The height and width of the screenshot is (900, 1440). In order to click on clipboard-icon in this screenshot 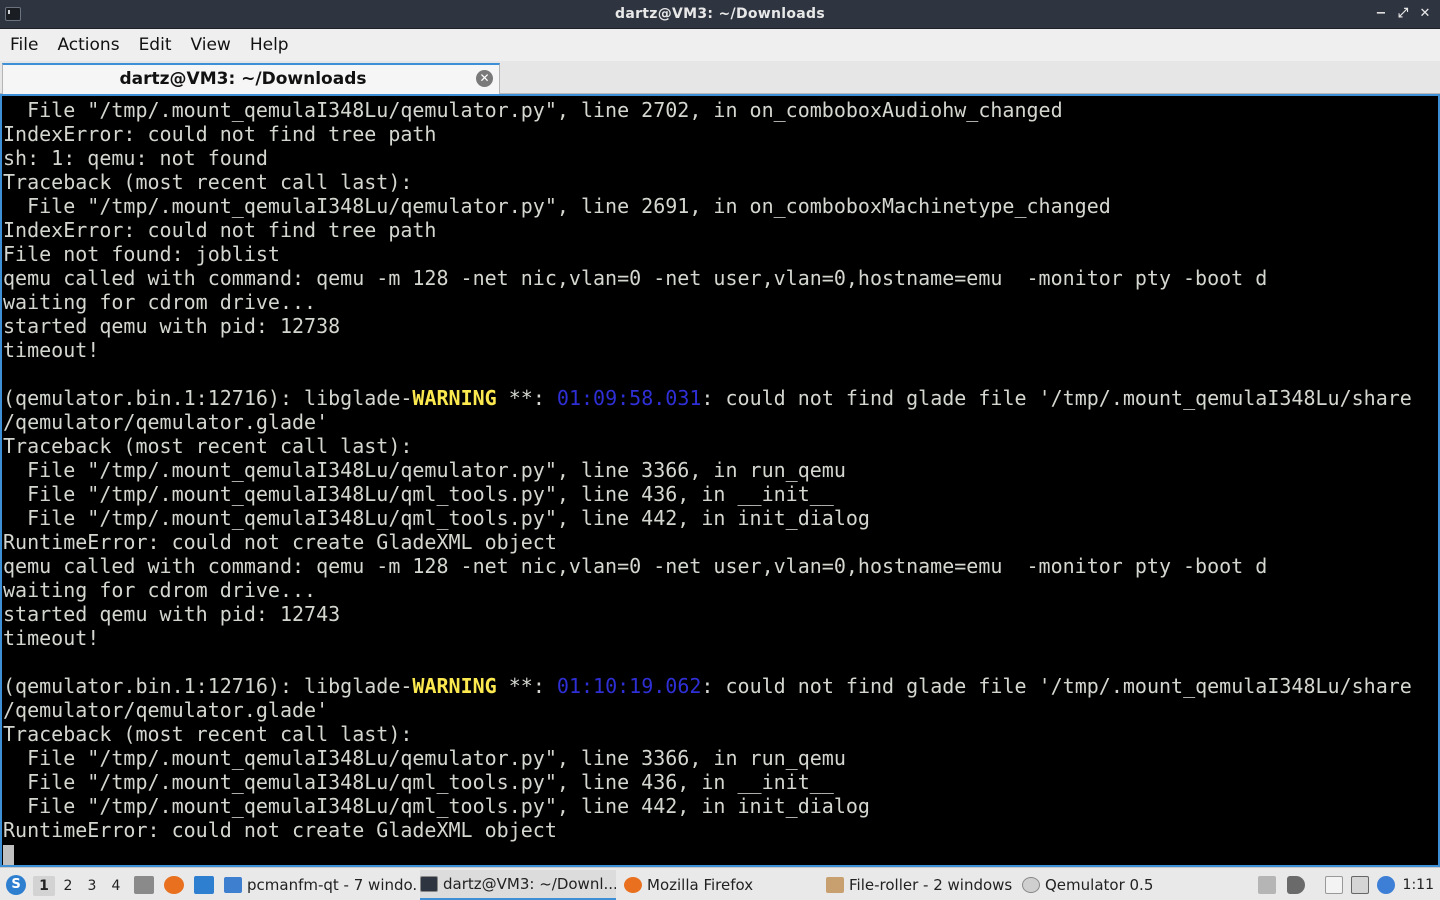, I will do `click(1334, 885)`.